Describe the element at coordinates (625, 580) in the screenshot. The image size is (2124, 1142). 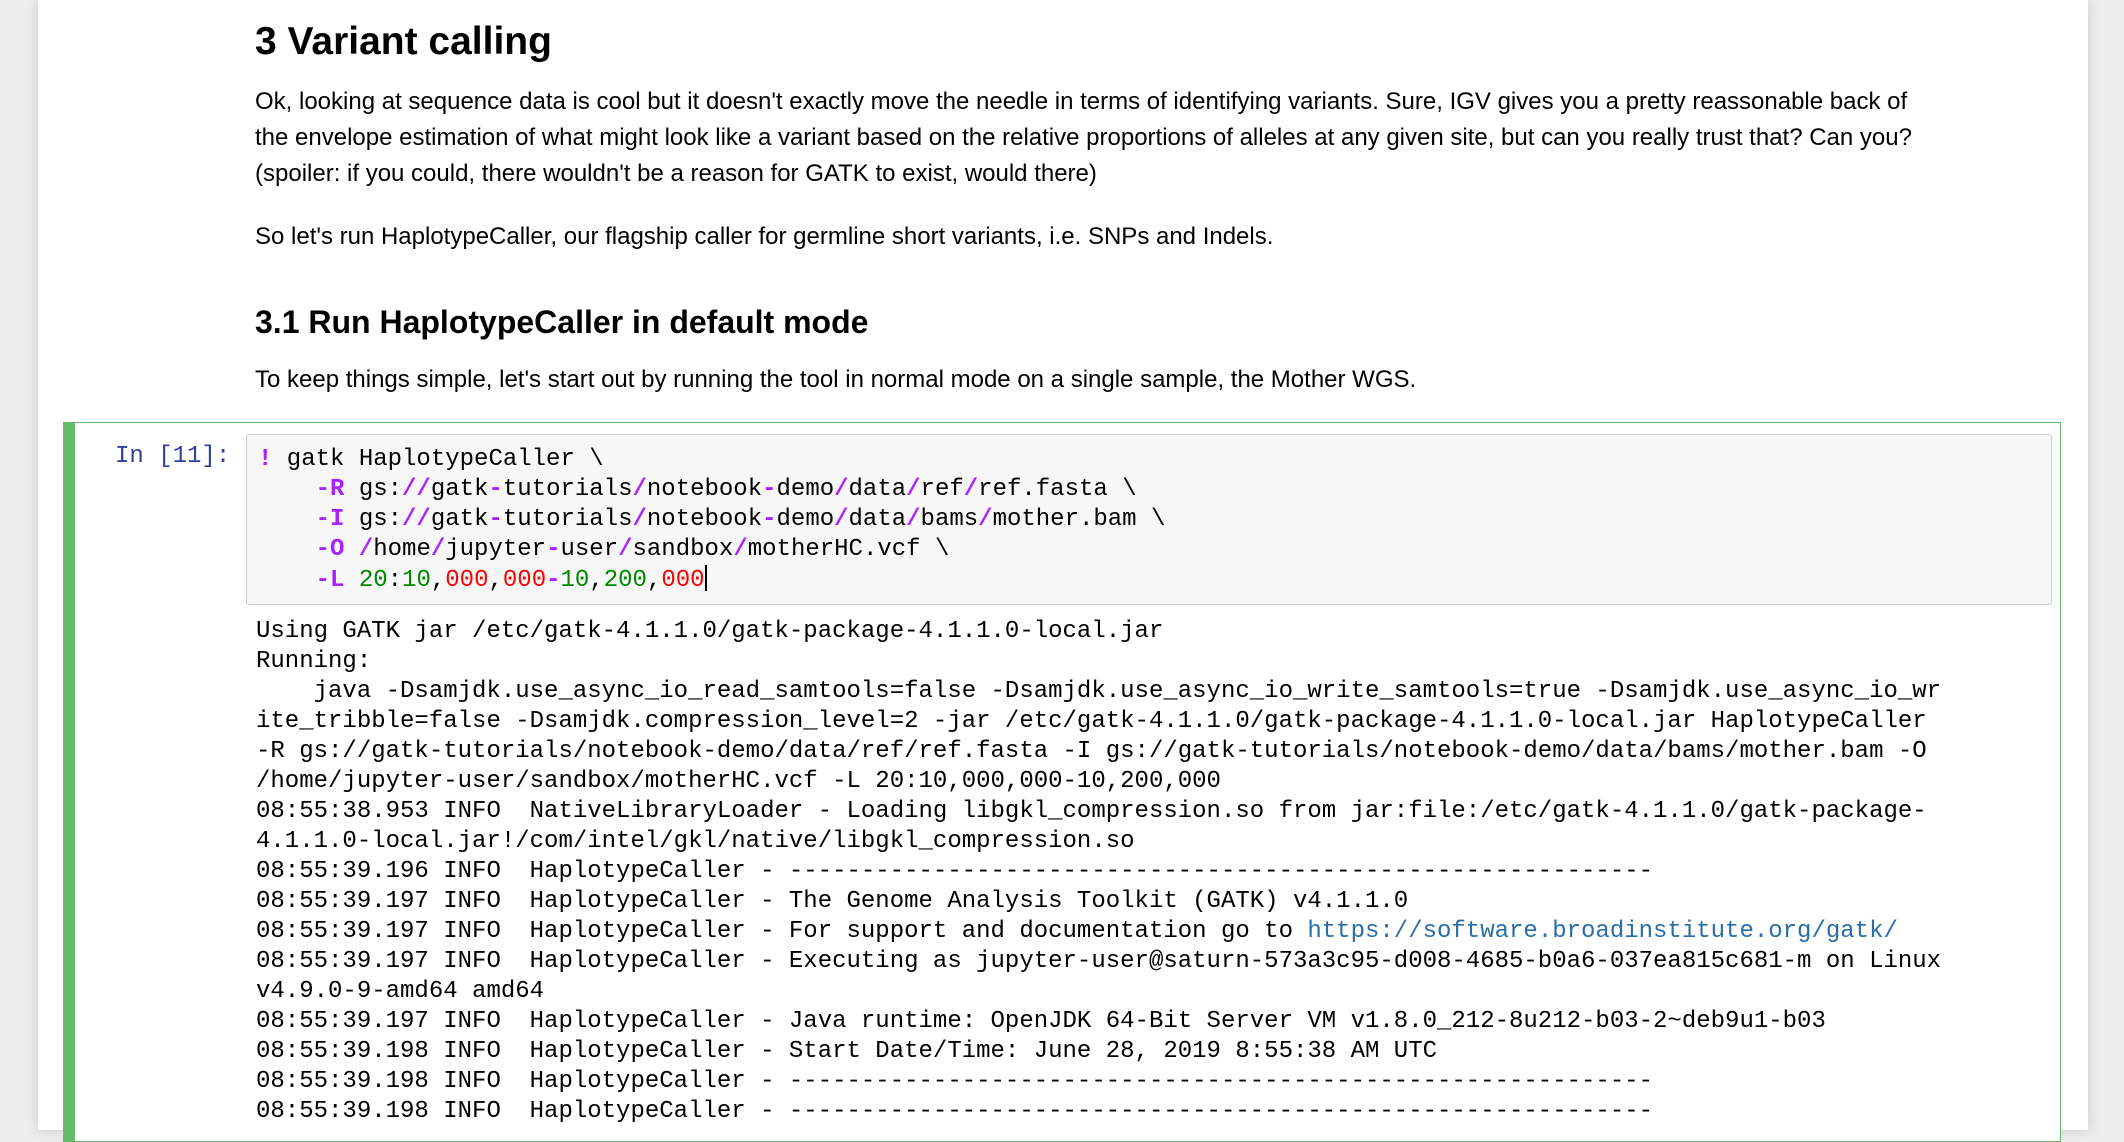
I see `interval-token: 200` at that location.